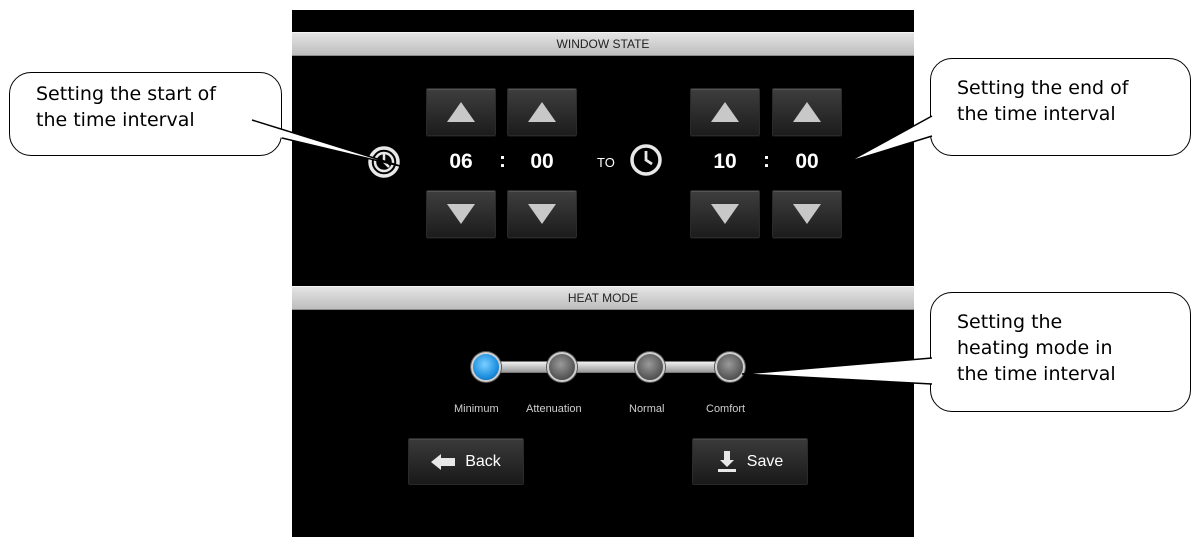 Image resolution: width=1195 pixels, height=537 pixels. I want to click on callout-start-line1: Setting the start of, so click(126, 94).